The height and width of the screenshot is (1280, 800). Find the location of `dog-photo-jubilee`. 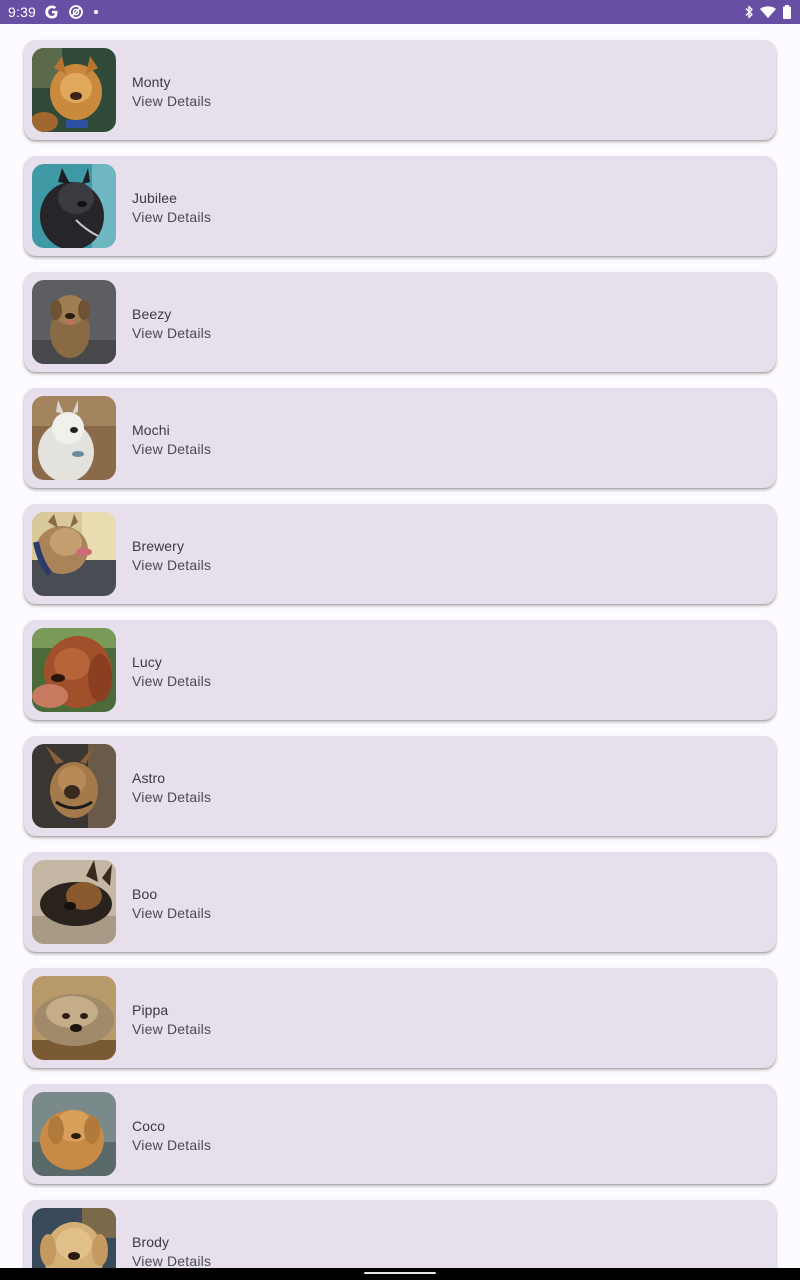

dog-photo-jubilee is located at coordinates (74, 206).